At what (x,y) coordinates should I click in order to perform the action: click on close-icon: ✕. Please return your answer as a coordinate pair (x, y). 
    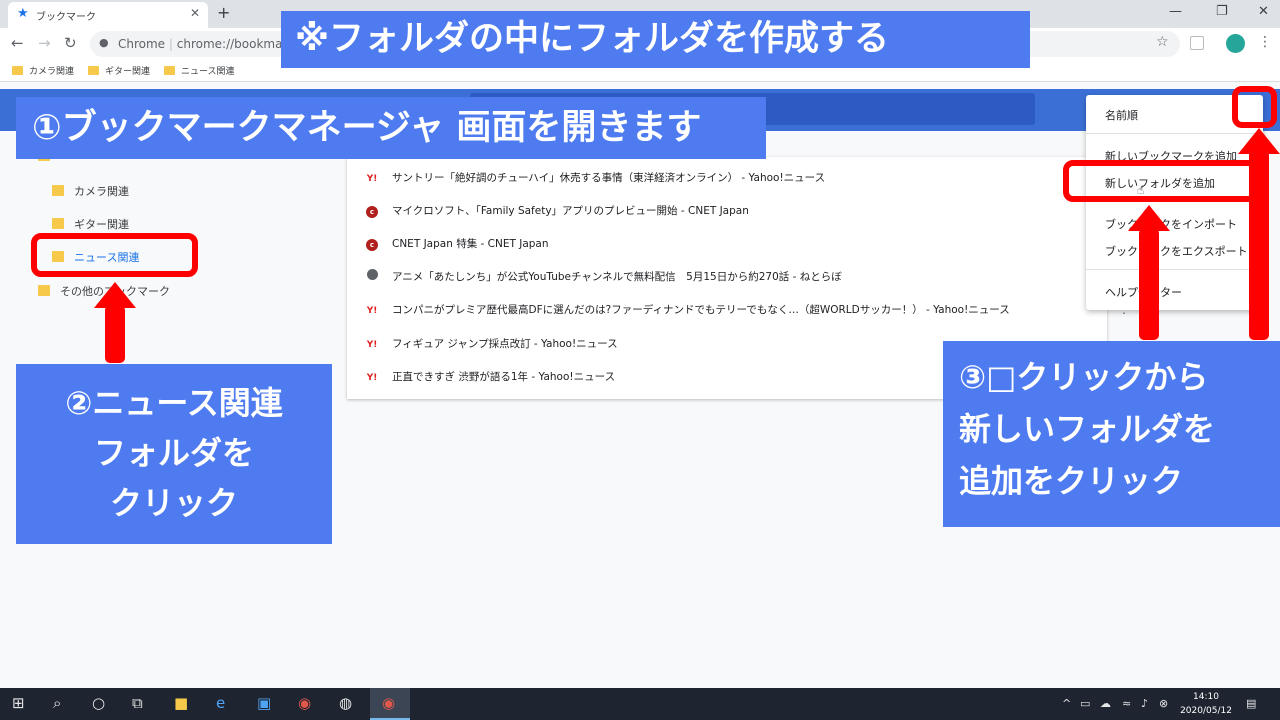
    Looking at the image, I should click on (195, 13).